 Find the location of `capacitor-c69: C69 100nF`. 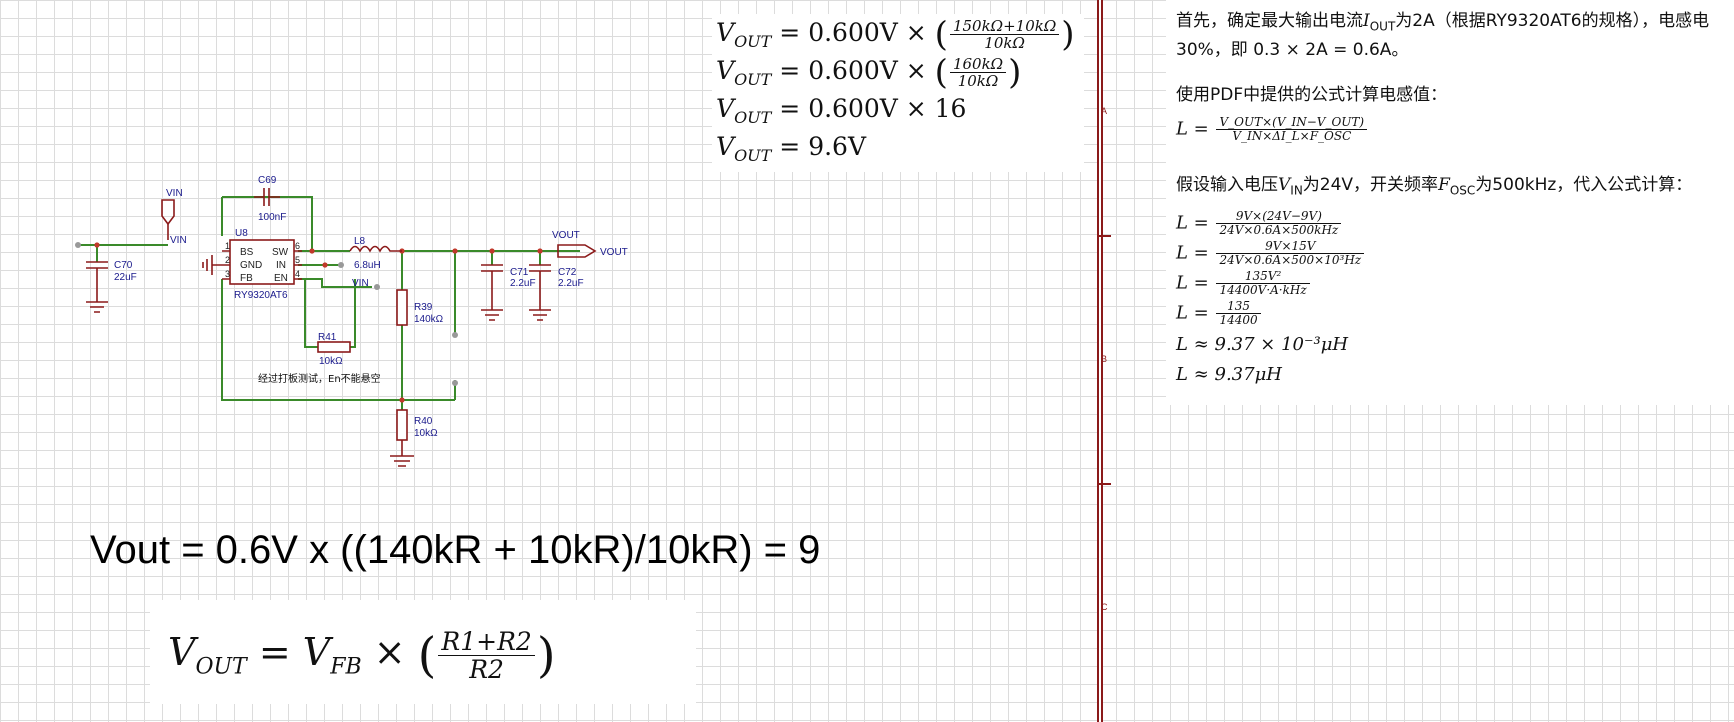

capacitor-c69: C69 100nF is located at coordinates (270, 199).